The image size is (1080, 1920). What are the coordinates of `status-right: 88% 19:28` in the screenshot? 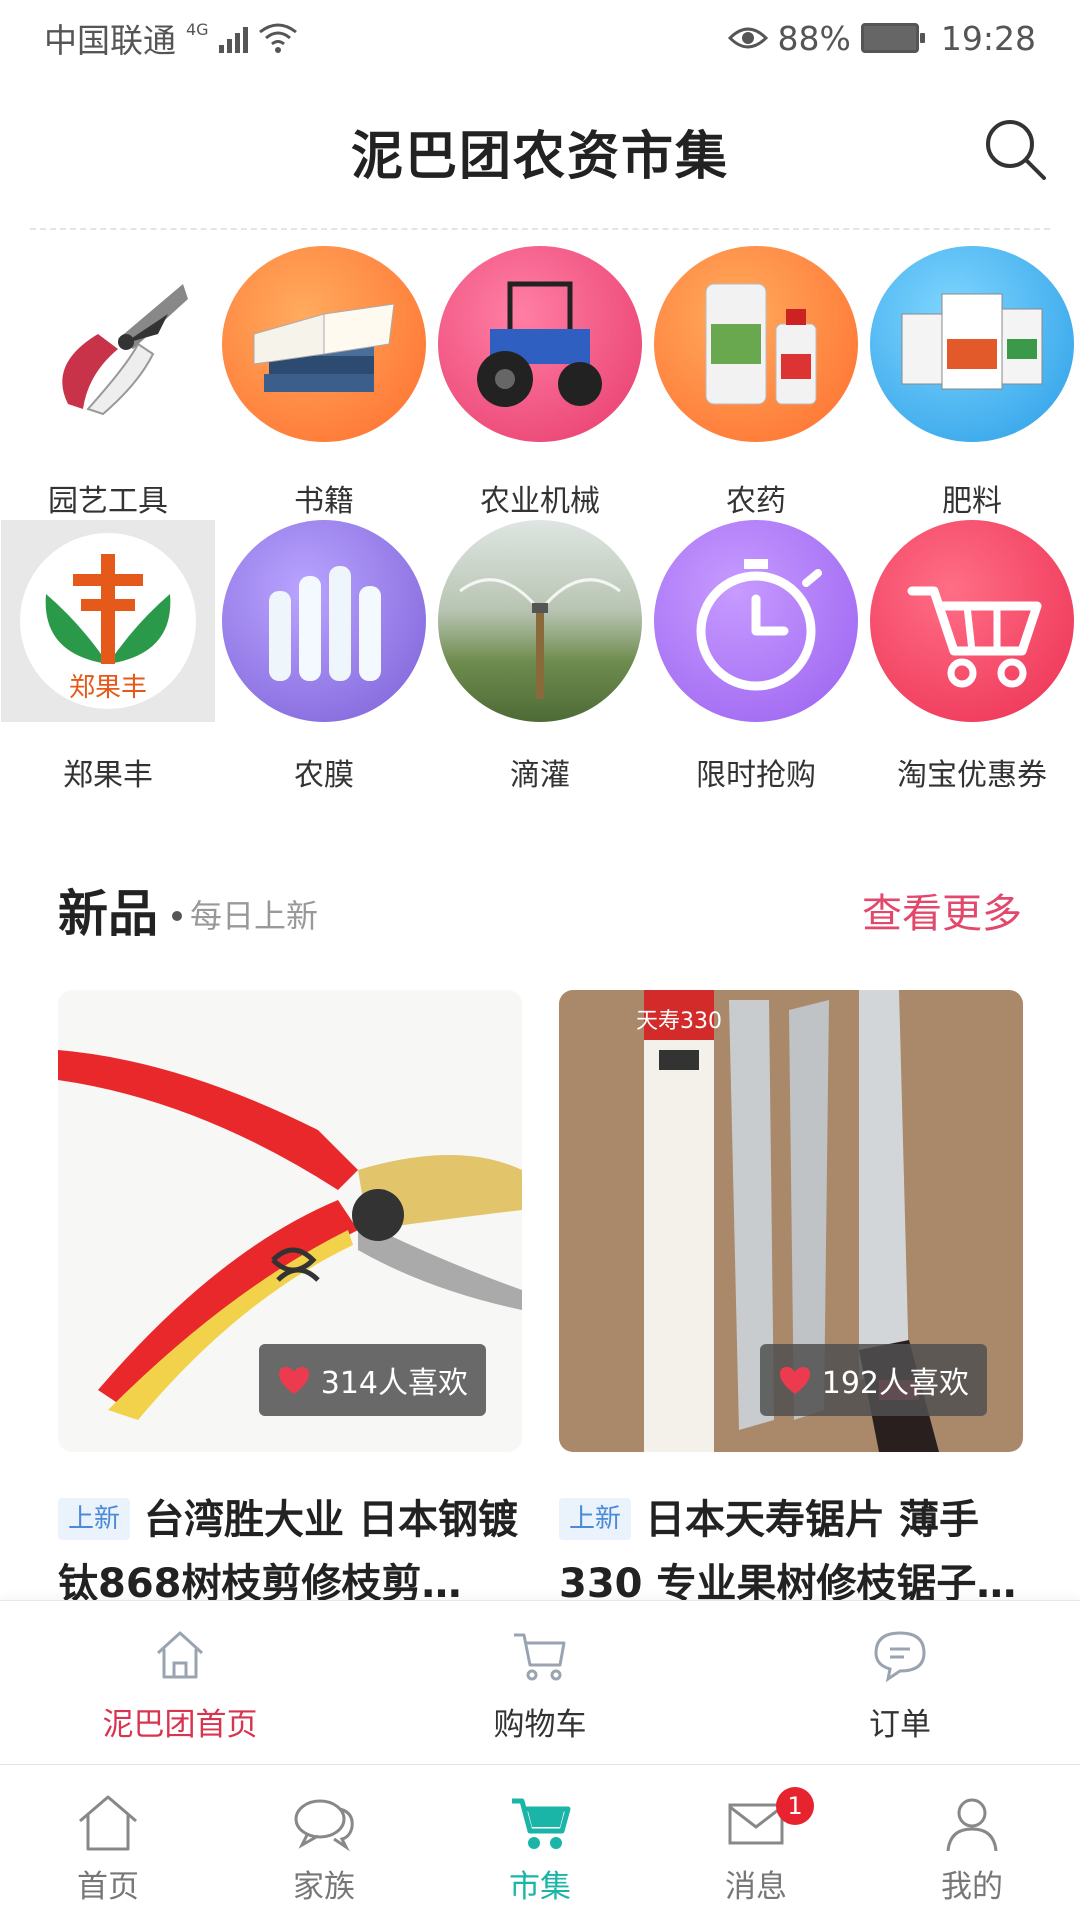 It's located at (881, 38).